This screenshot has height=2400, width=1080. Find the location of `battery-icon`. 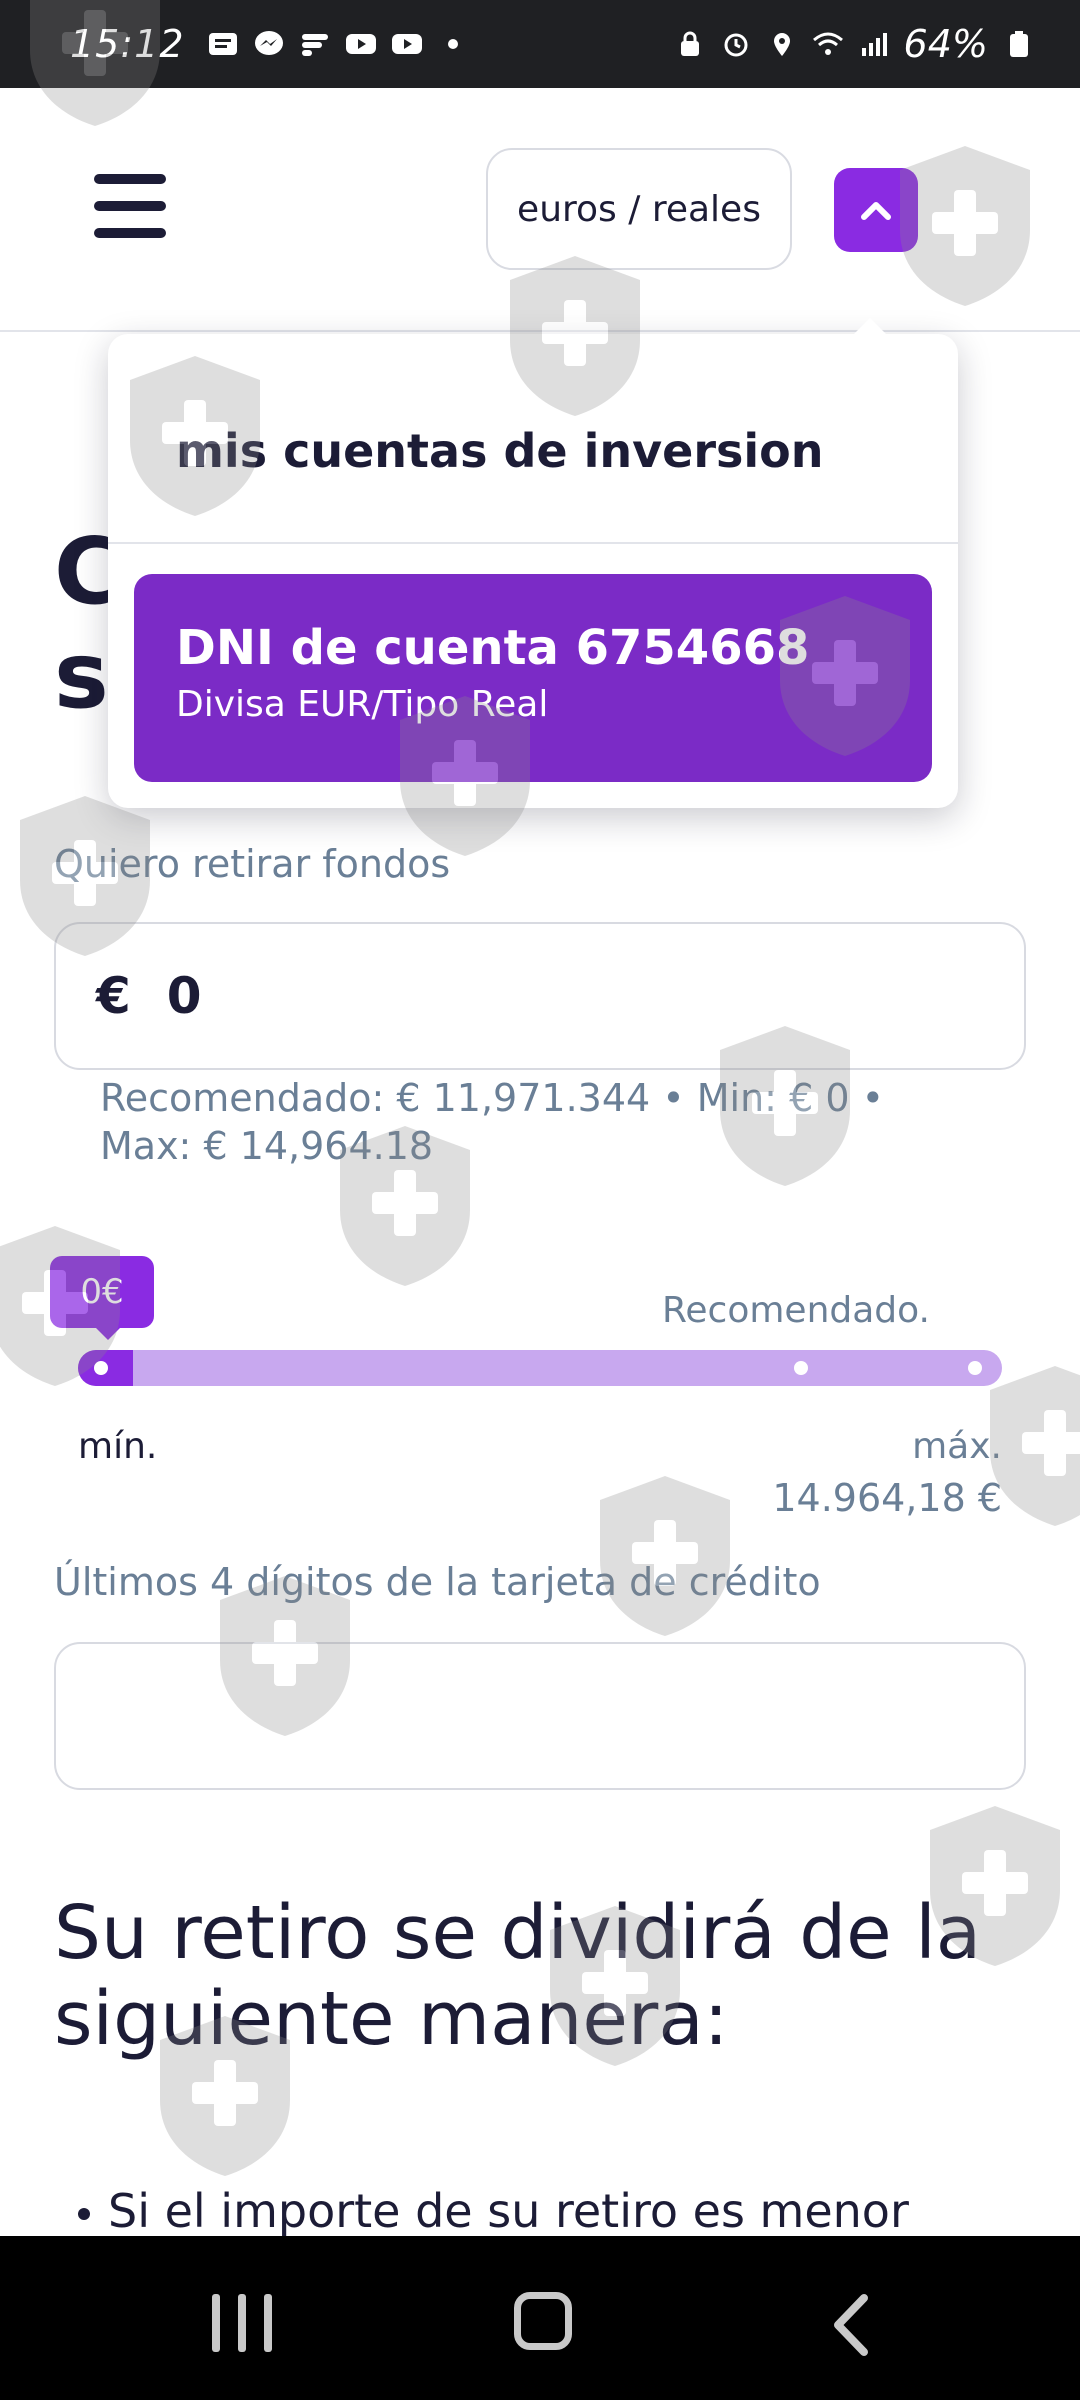

battery-icon is located at coordinates (1019, 44).